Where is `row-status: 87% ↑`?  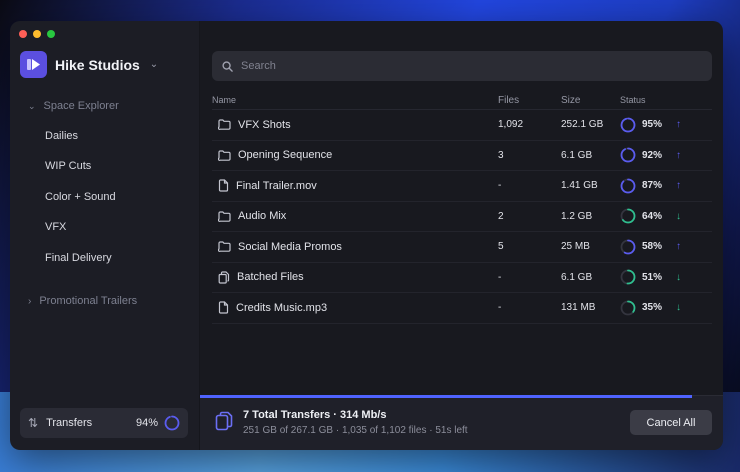 row-status: 87% ↑ is located at coordinates (666, 186).